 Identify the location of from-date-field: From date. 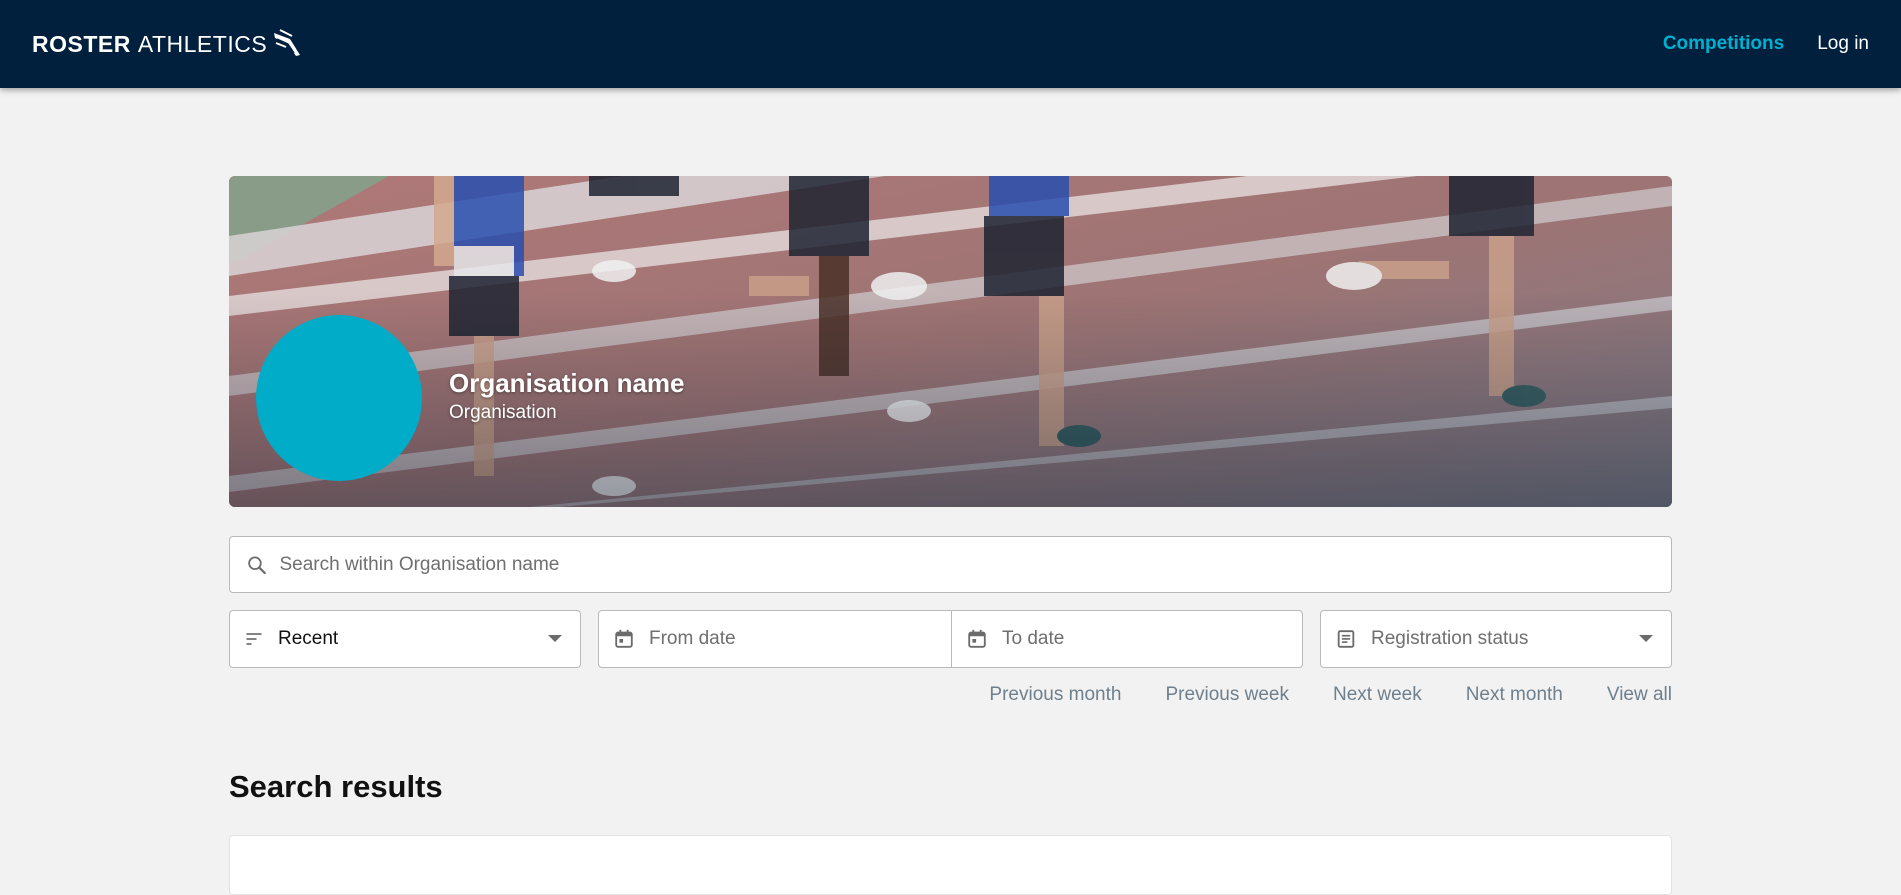
(775, 639).